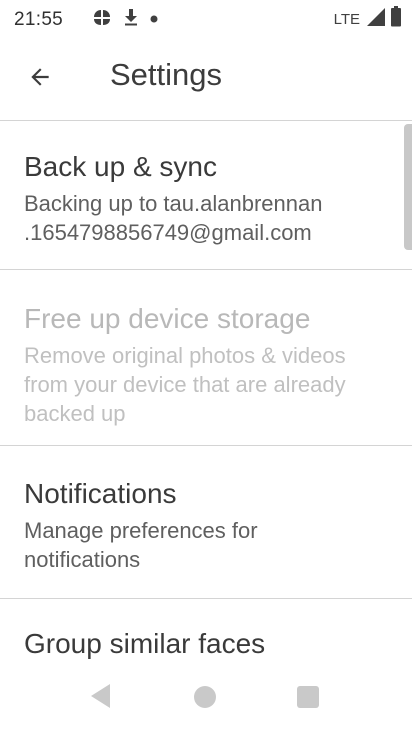  What do you see at coordinates (101, 698) in the screenshot?
I see `nav-back-icon` at bounding box center [101, 698].